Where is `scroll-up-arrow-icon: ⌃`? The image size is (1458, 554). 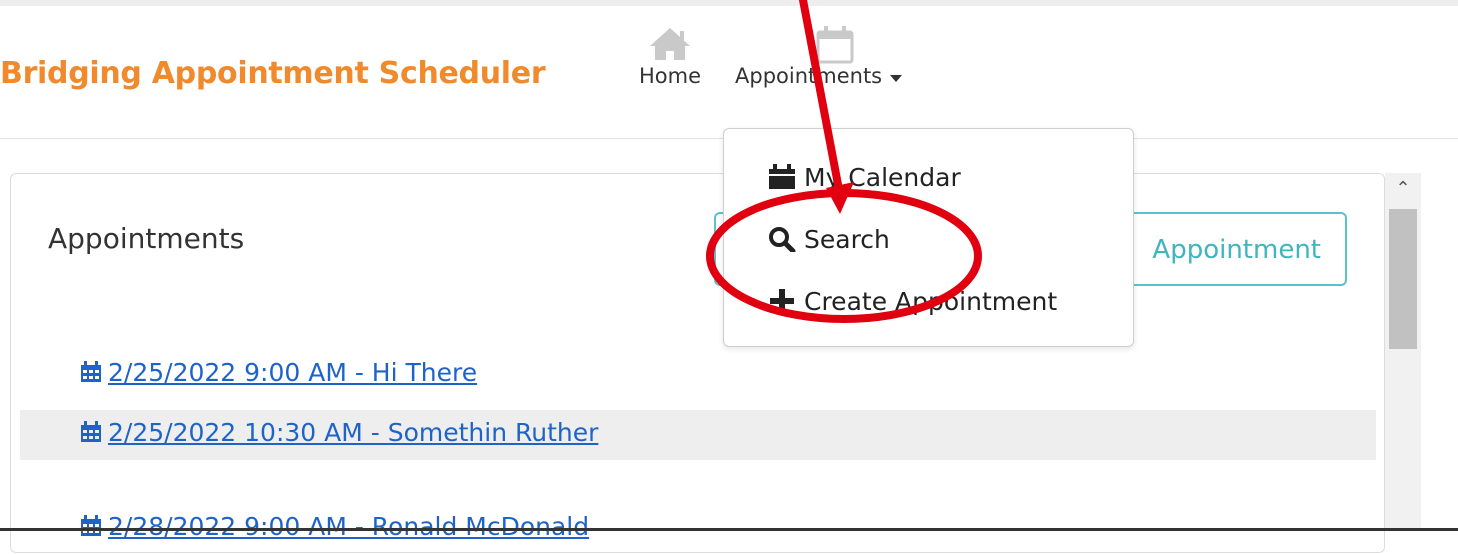
scroll-up-arrow-icon: ⌃ is located at coordinates (1403, 189).